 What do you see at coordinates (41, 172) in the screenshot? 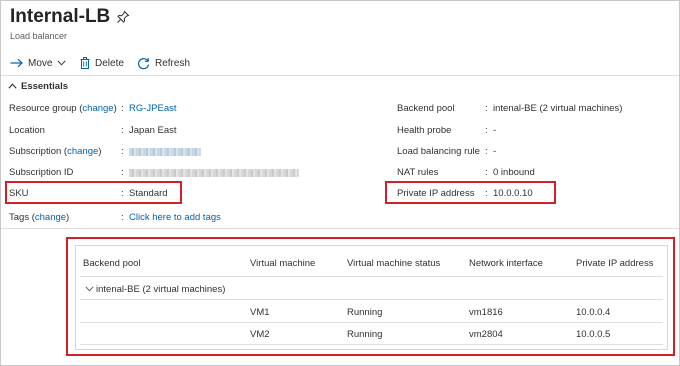
I see `subscription-id-label: Subscription ID` at bounding box center [41, 172].